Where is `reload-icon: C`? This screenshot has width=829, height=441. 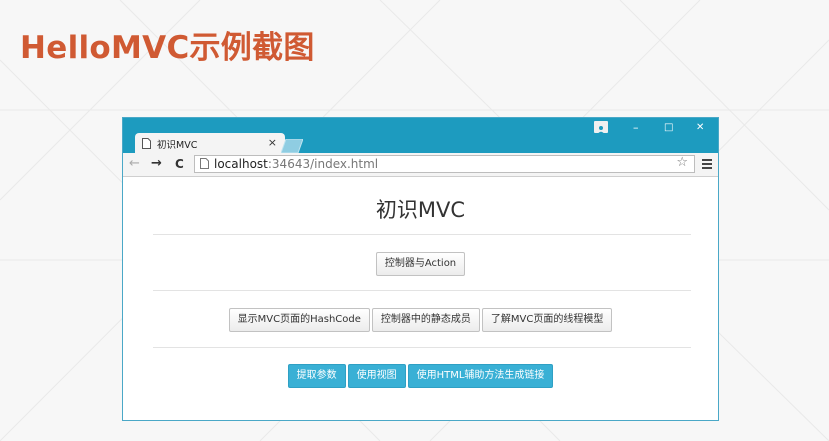 reload-icon: C is located at coordinates (179, 164).